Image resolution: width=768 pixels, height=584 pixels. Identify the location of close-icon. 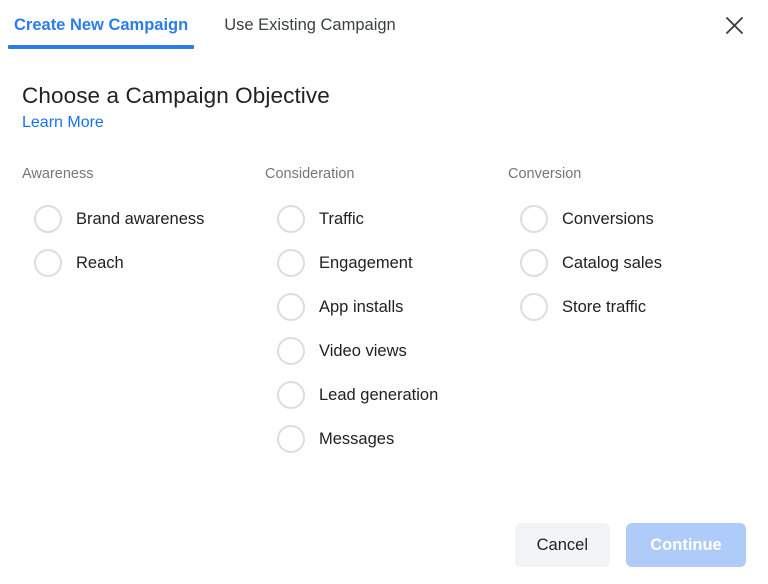
(734, 25).